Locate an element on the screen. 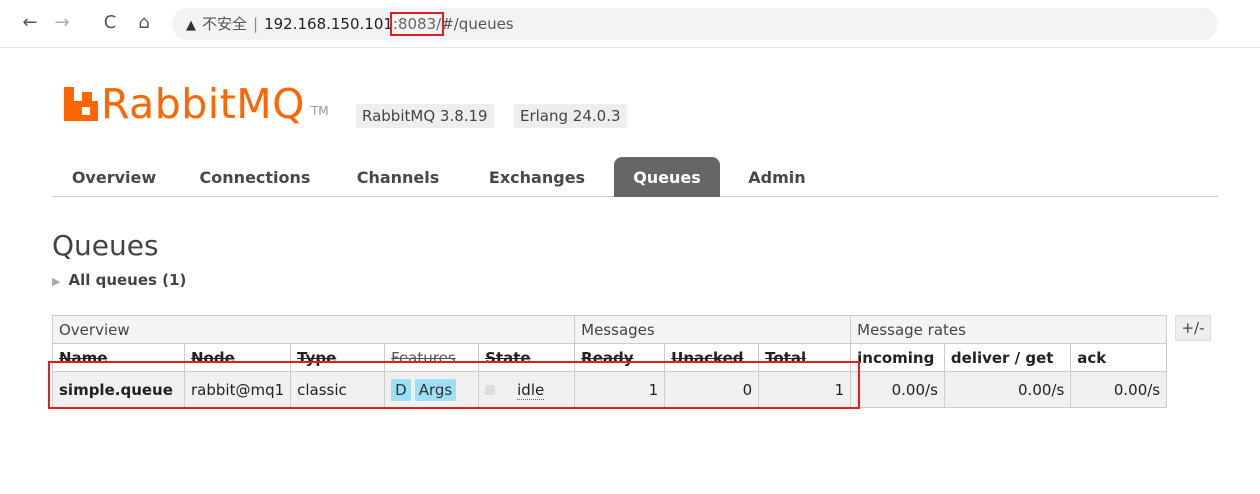 The height and width of the screenshot is (494, 1260). total-count: 1 is located at coordinates (805, 389).